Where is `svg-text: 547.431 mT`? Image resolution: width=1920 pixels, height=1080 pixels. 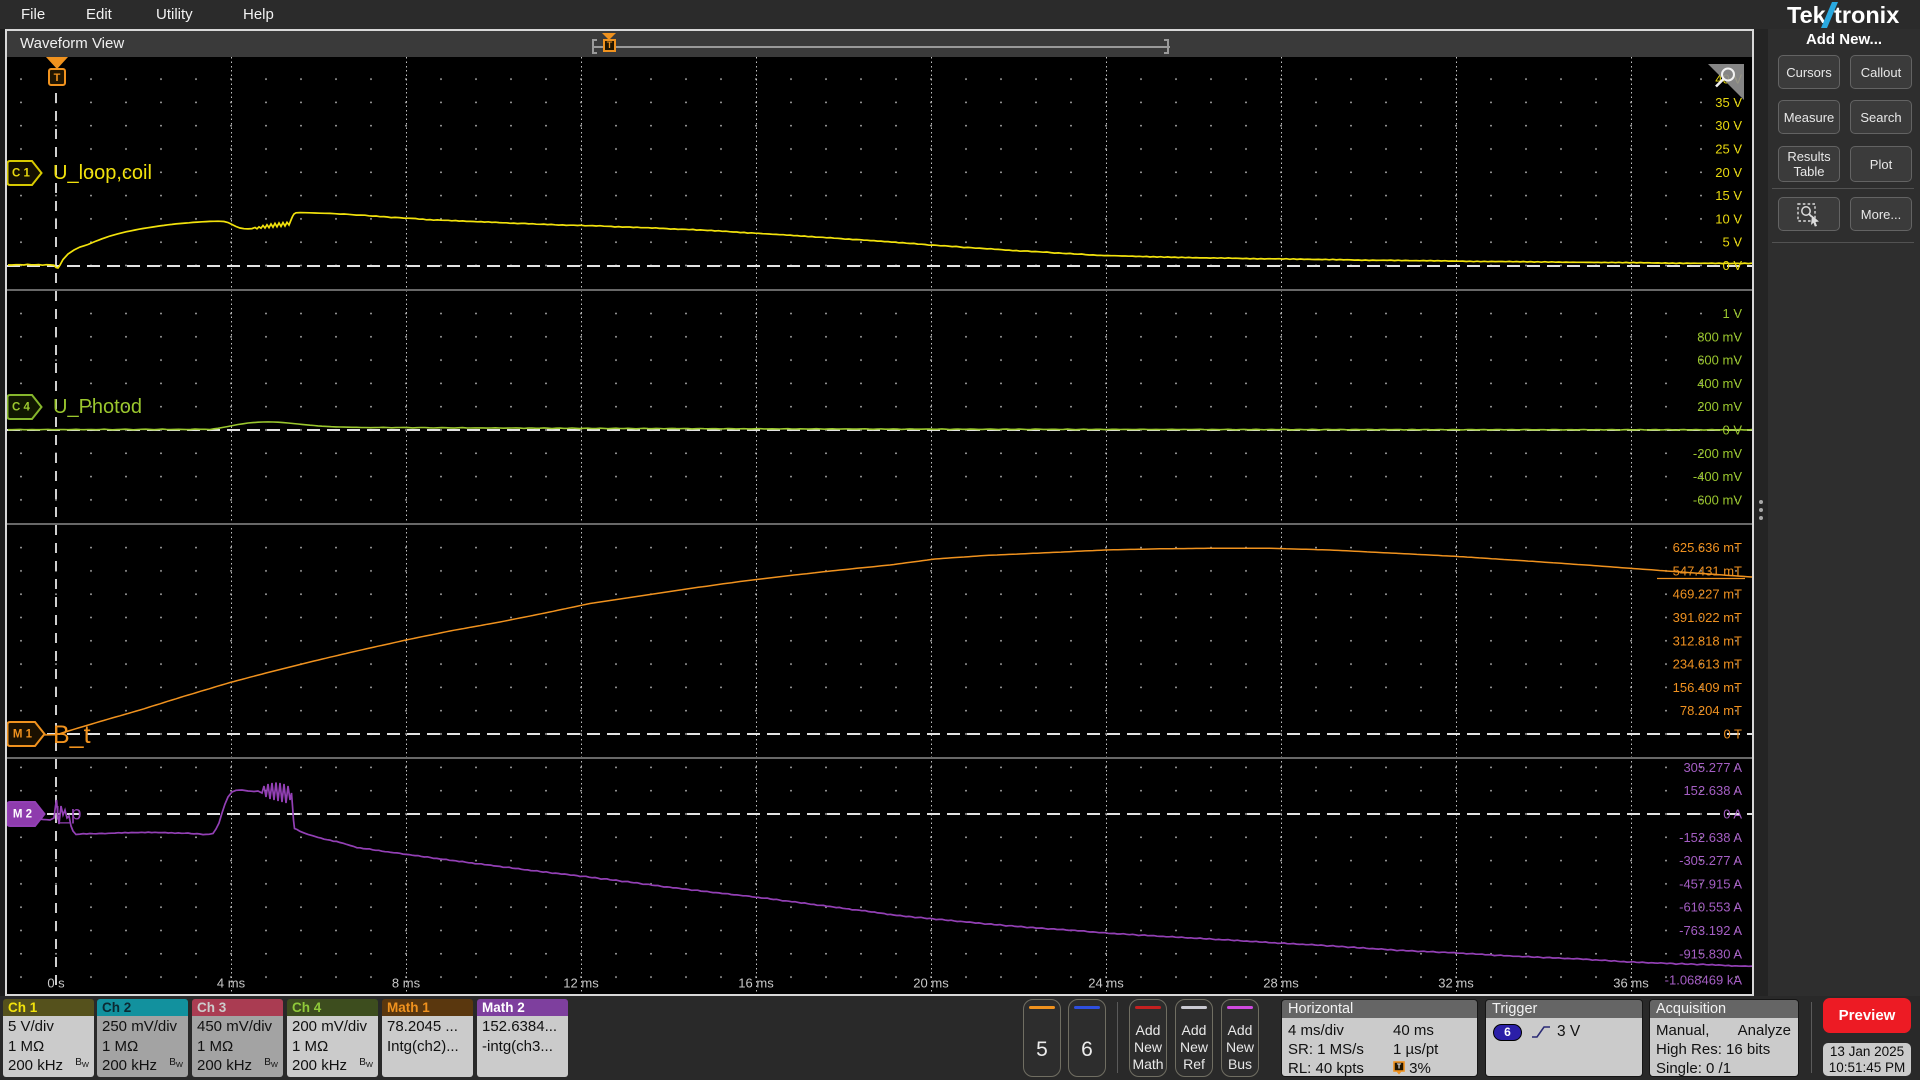 svg-text: 547.431 mT is located at coordinates (1707, 570).